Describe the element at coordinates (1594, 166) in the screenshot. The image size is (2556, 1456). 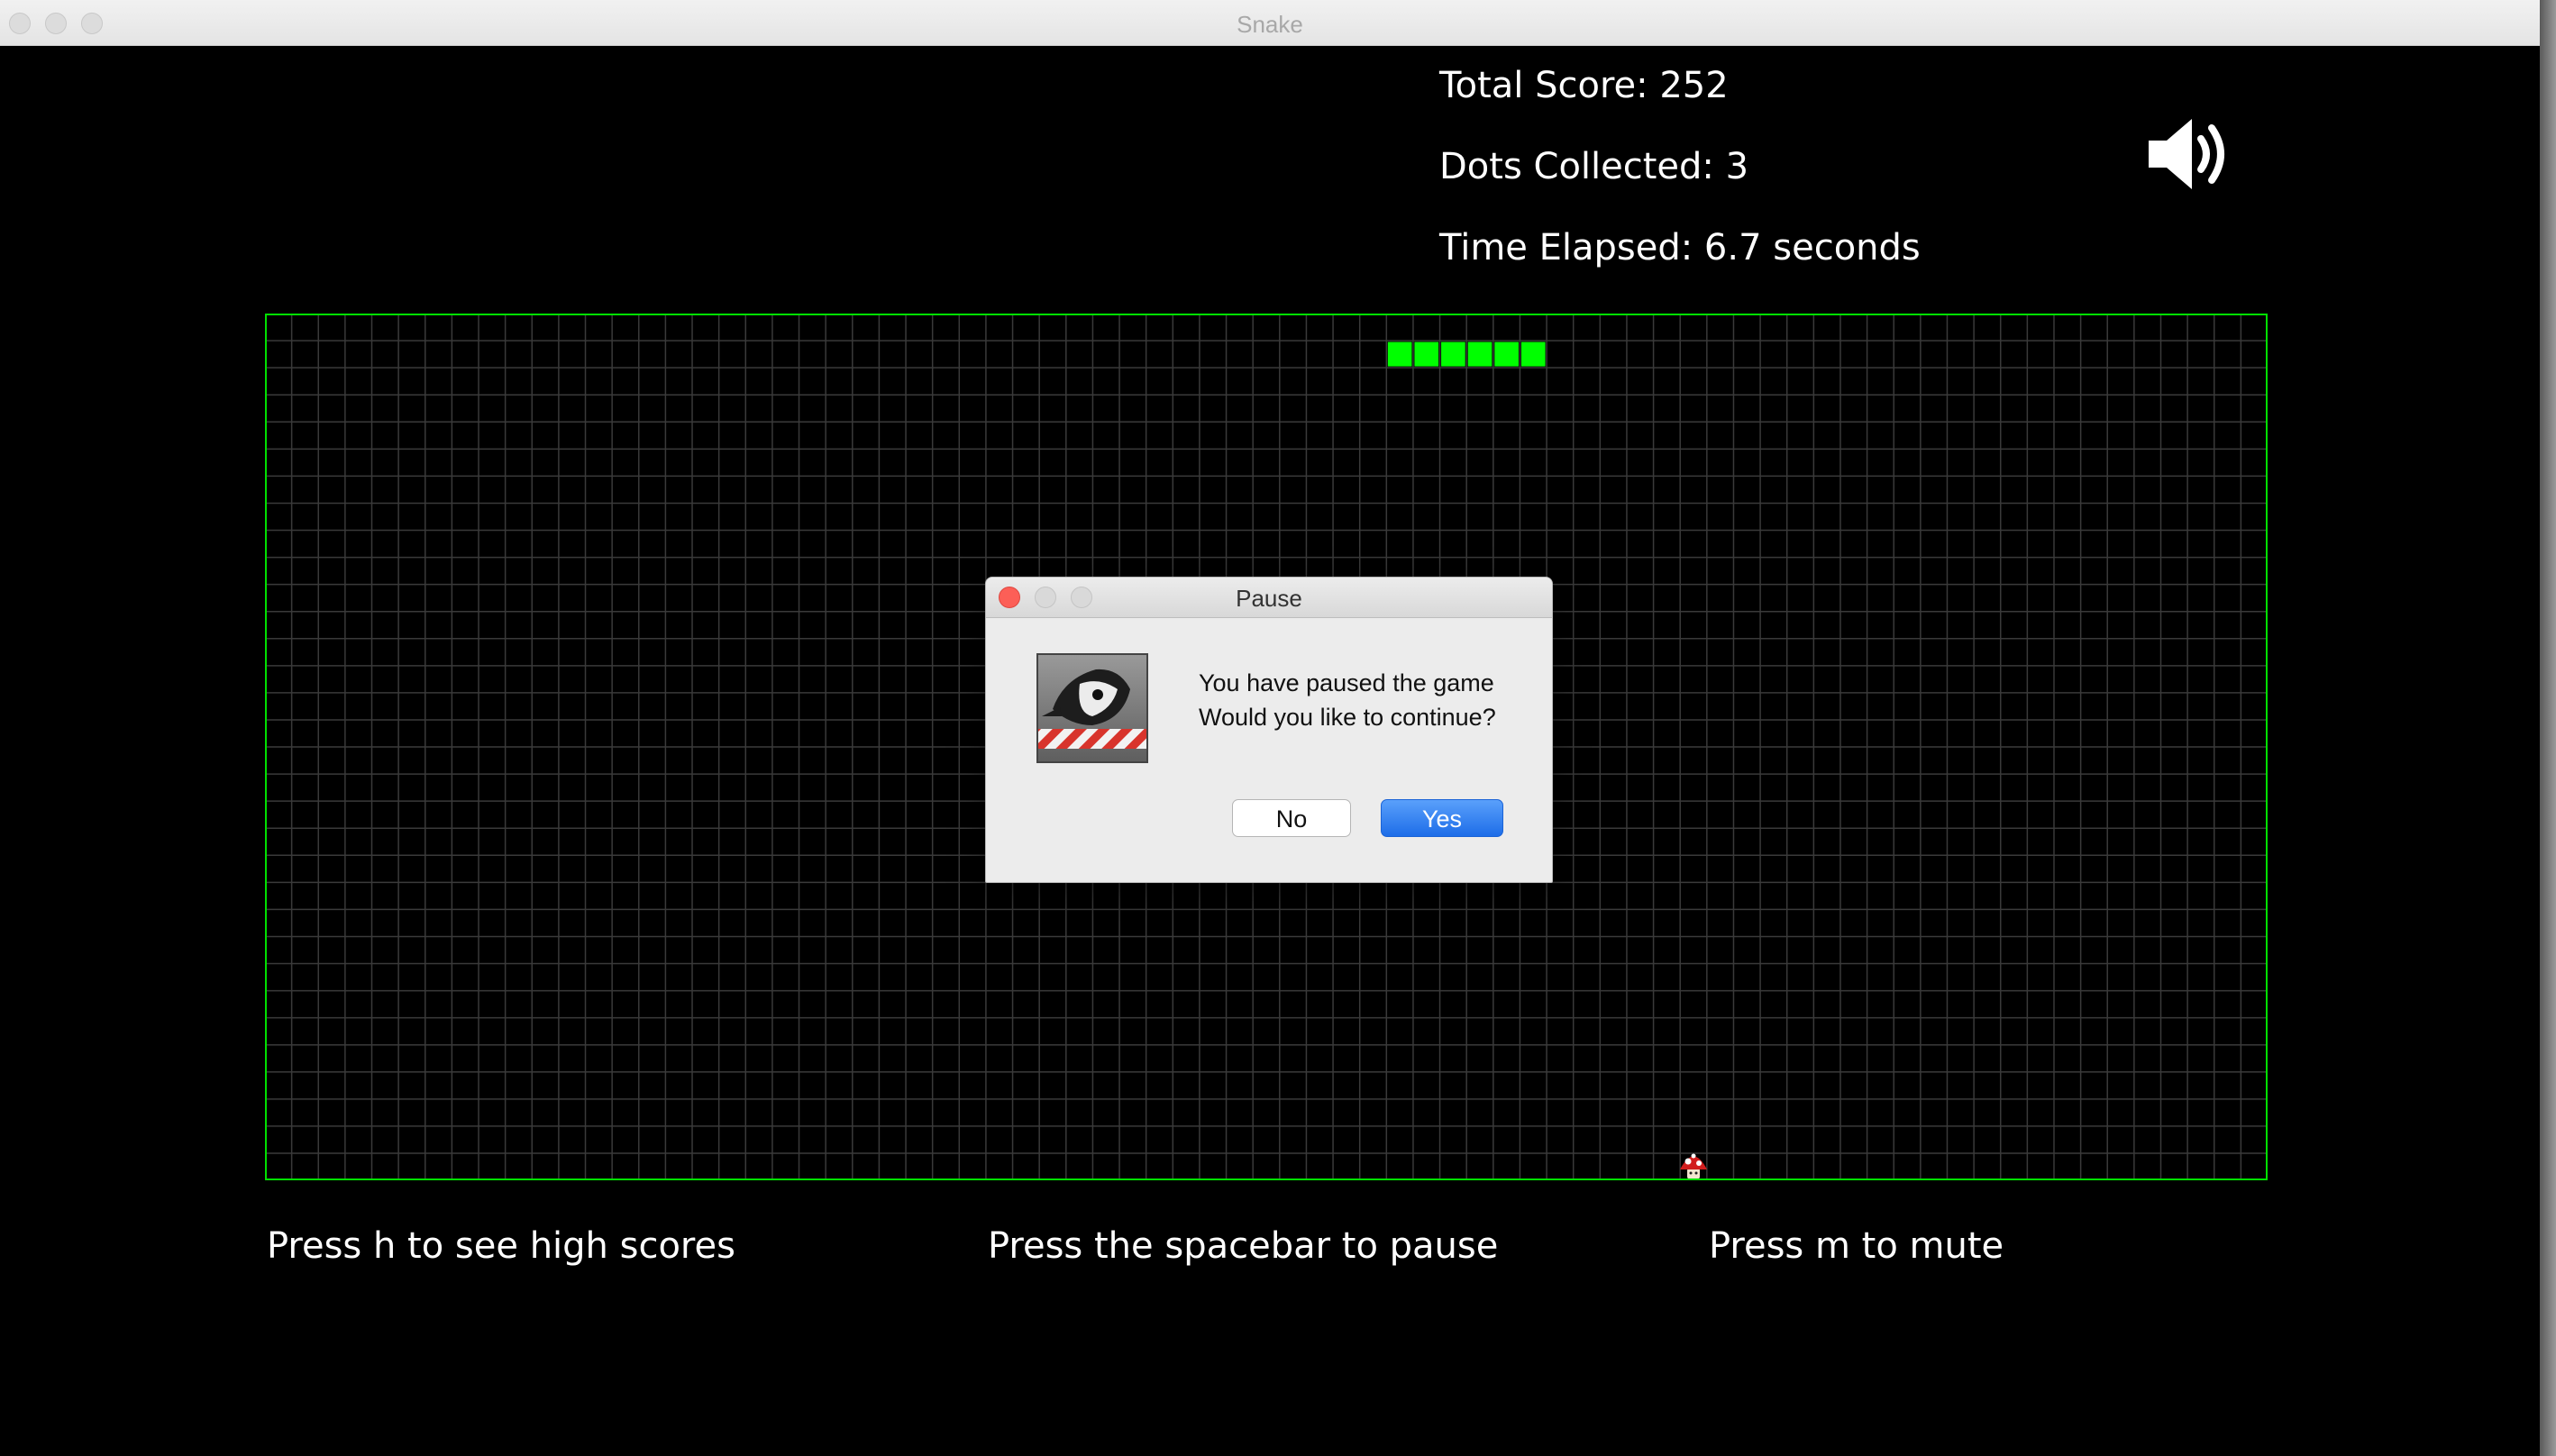
I see `dots-collected: Dots Collected: 3` at that location.